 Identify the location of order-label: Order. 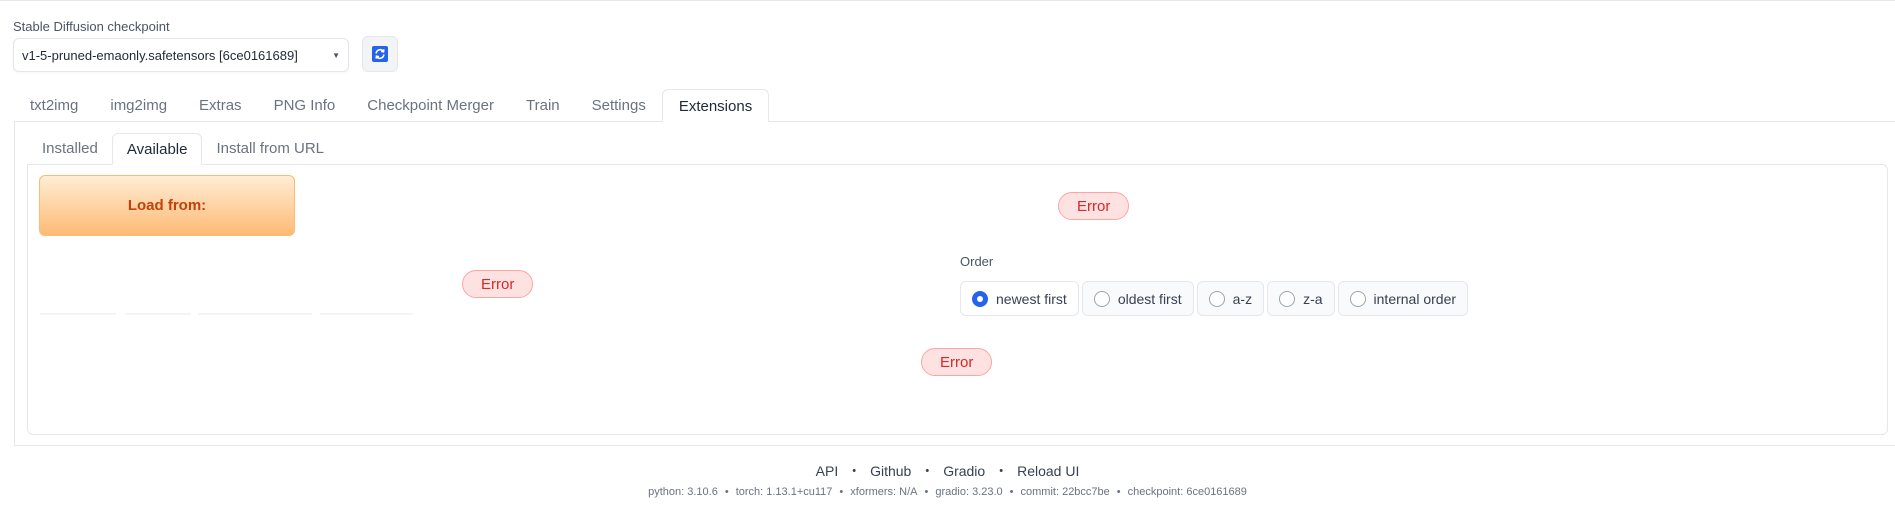
(977, 261).